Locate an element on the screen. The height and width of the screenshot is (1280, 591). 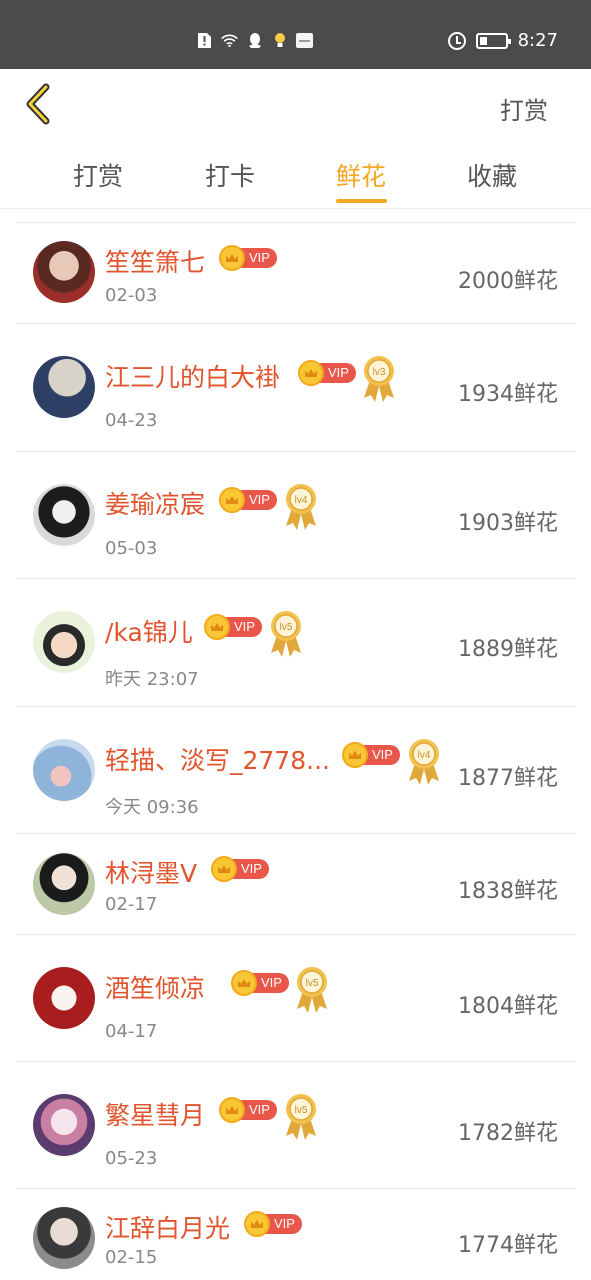
list-item: 林浔墨V VIP 02-17 1838鲜花 is located at coordinates (295, 883).